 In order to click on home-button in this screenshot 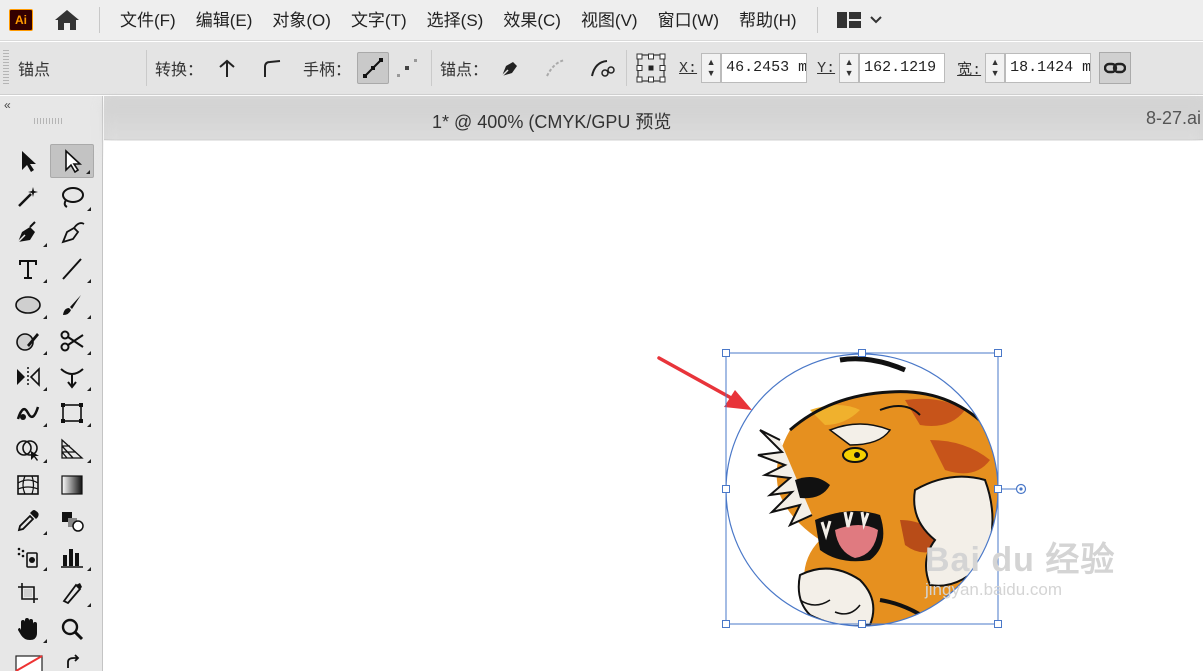, I will do `click(67, 20)`.